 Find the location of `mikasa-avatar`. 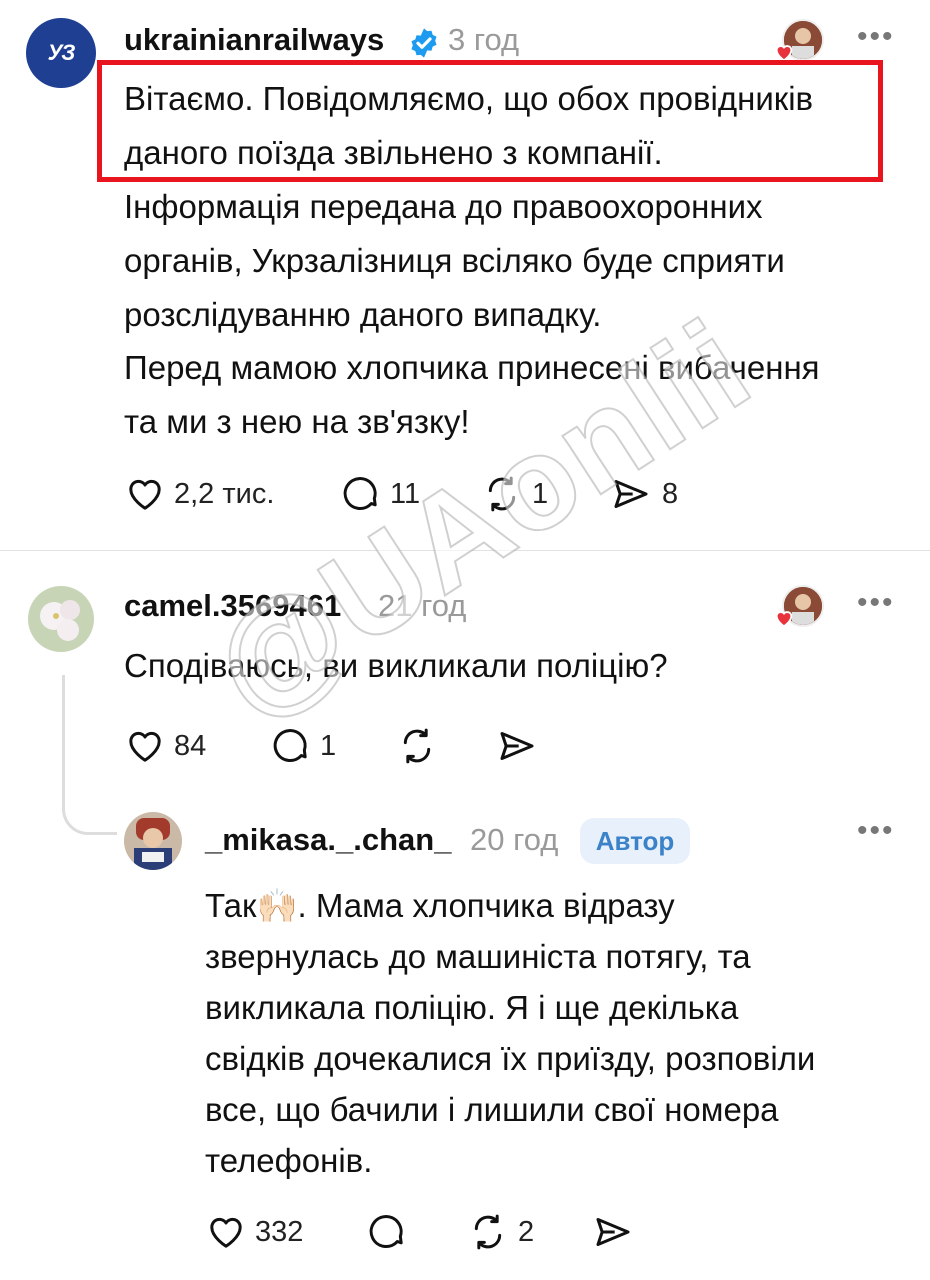

mikasa-avatar is located at coordinates (153, 841).